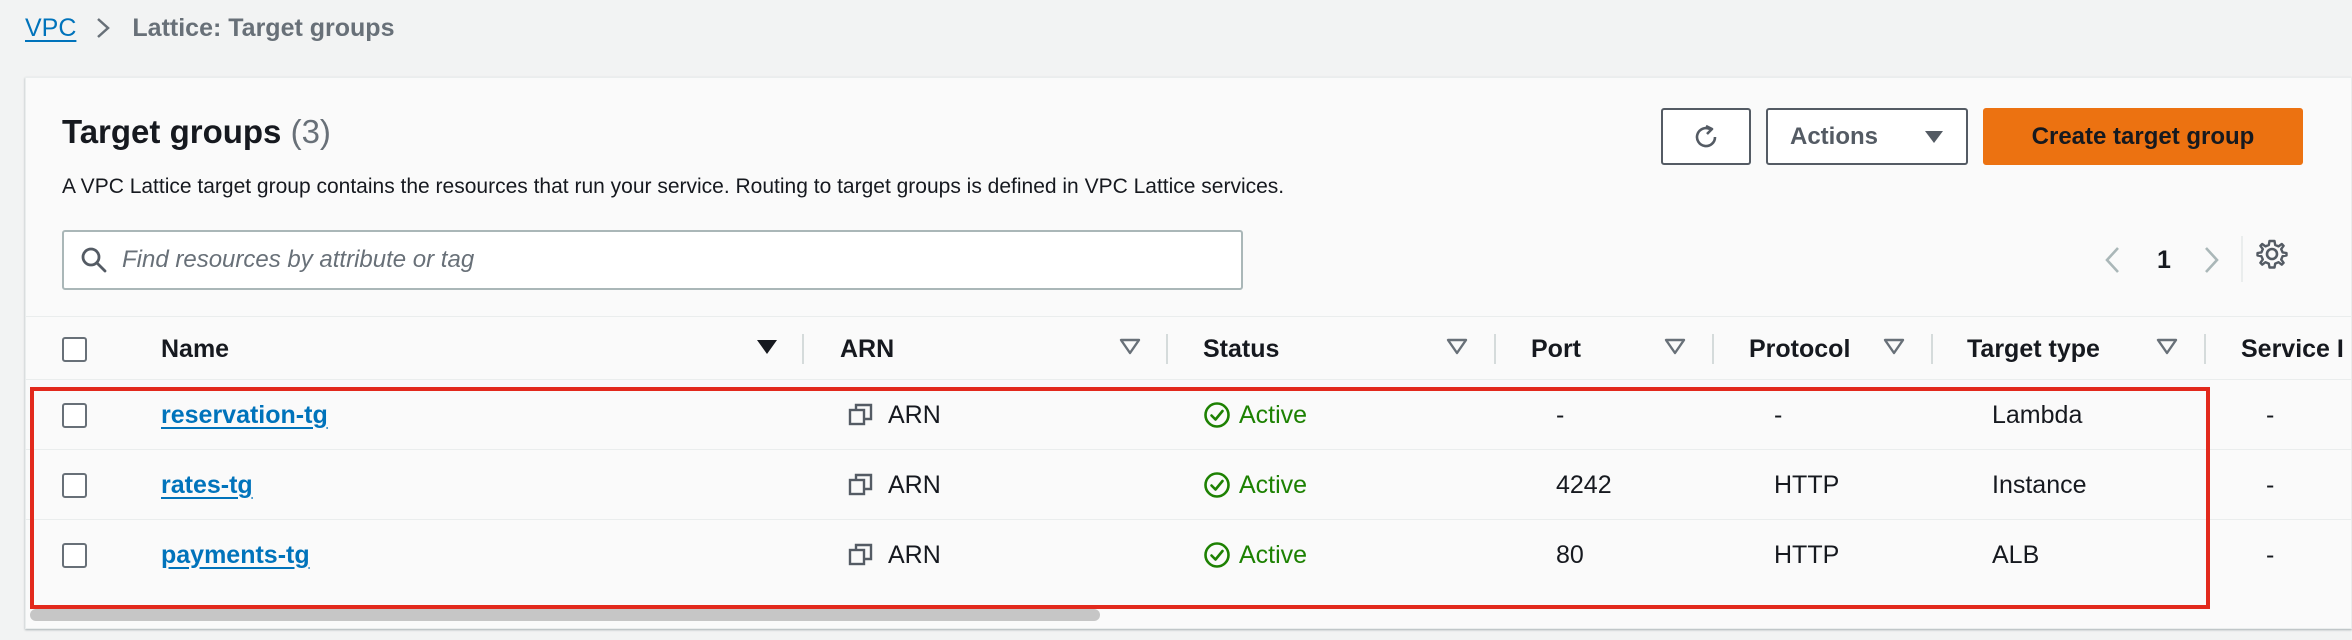 This screenshot has width=2352, height=640. What do you see at coordinates (1188, 485) in the screenshot?
I see `table-row: rates-tg ARN Active 4242 HTTP Instance -` at bounding box center [1188, 485].